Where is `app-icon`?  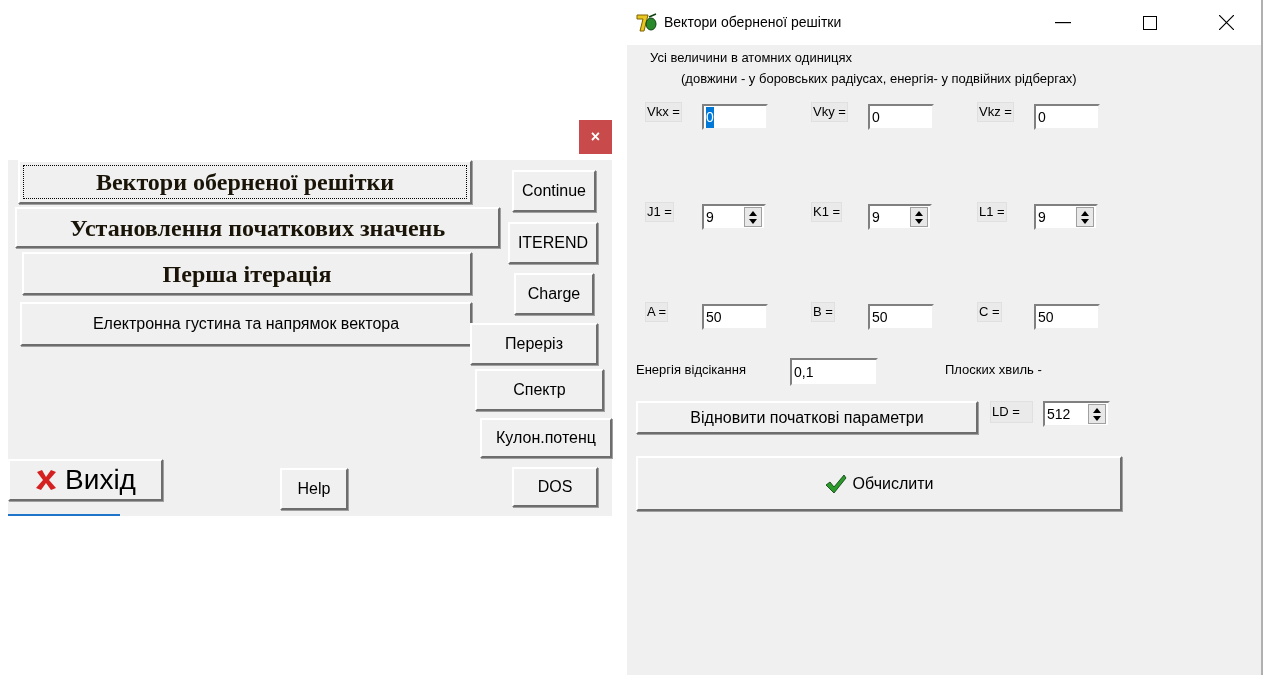 app-icon is located at coordinates (647, 22).